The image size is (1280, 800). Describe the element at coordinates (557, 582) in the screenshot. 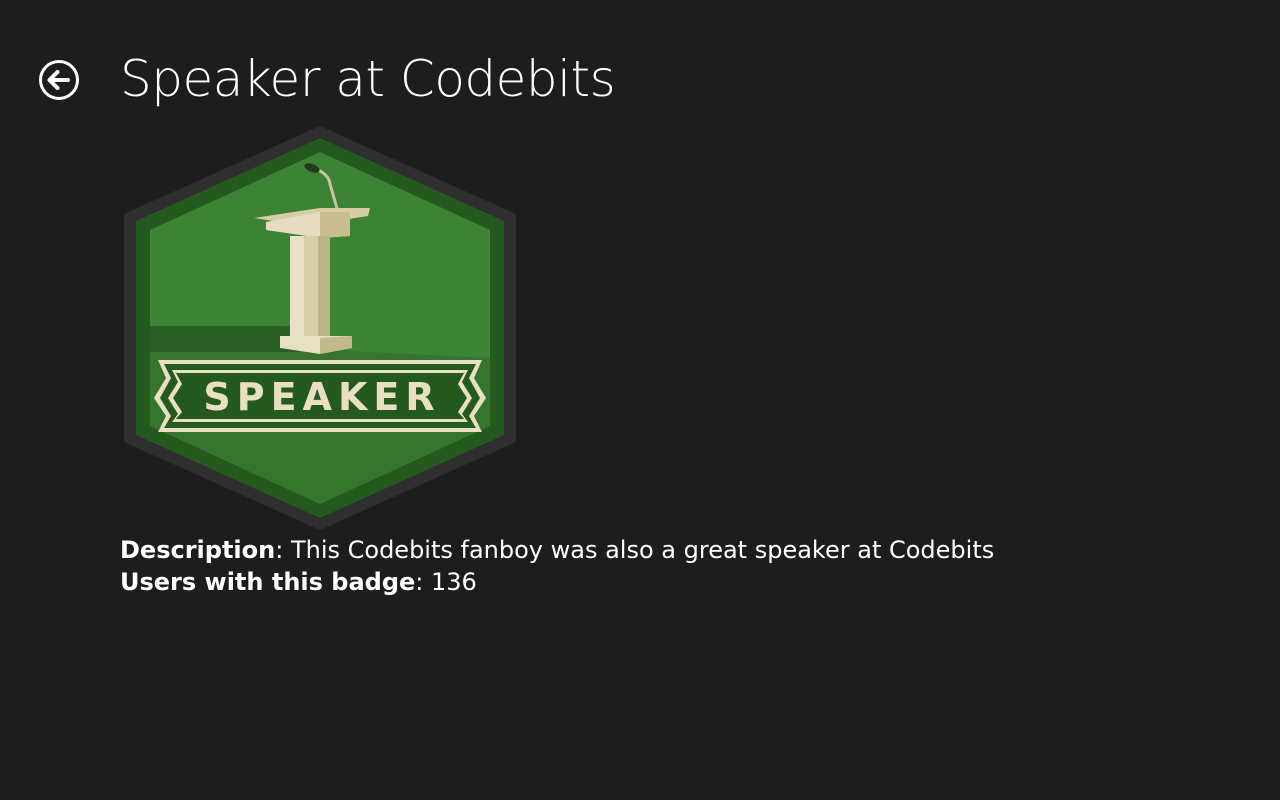

I see `users-count-row: Users with this badge: 136` at that location.